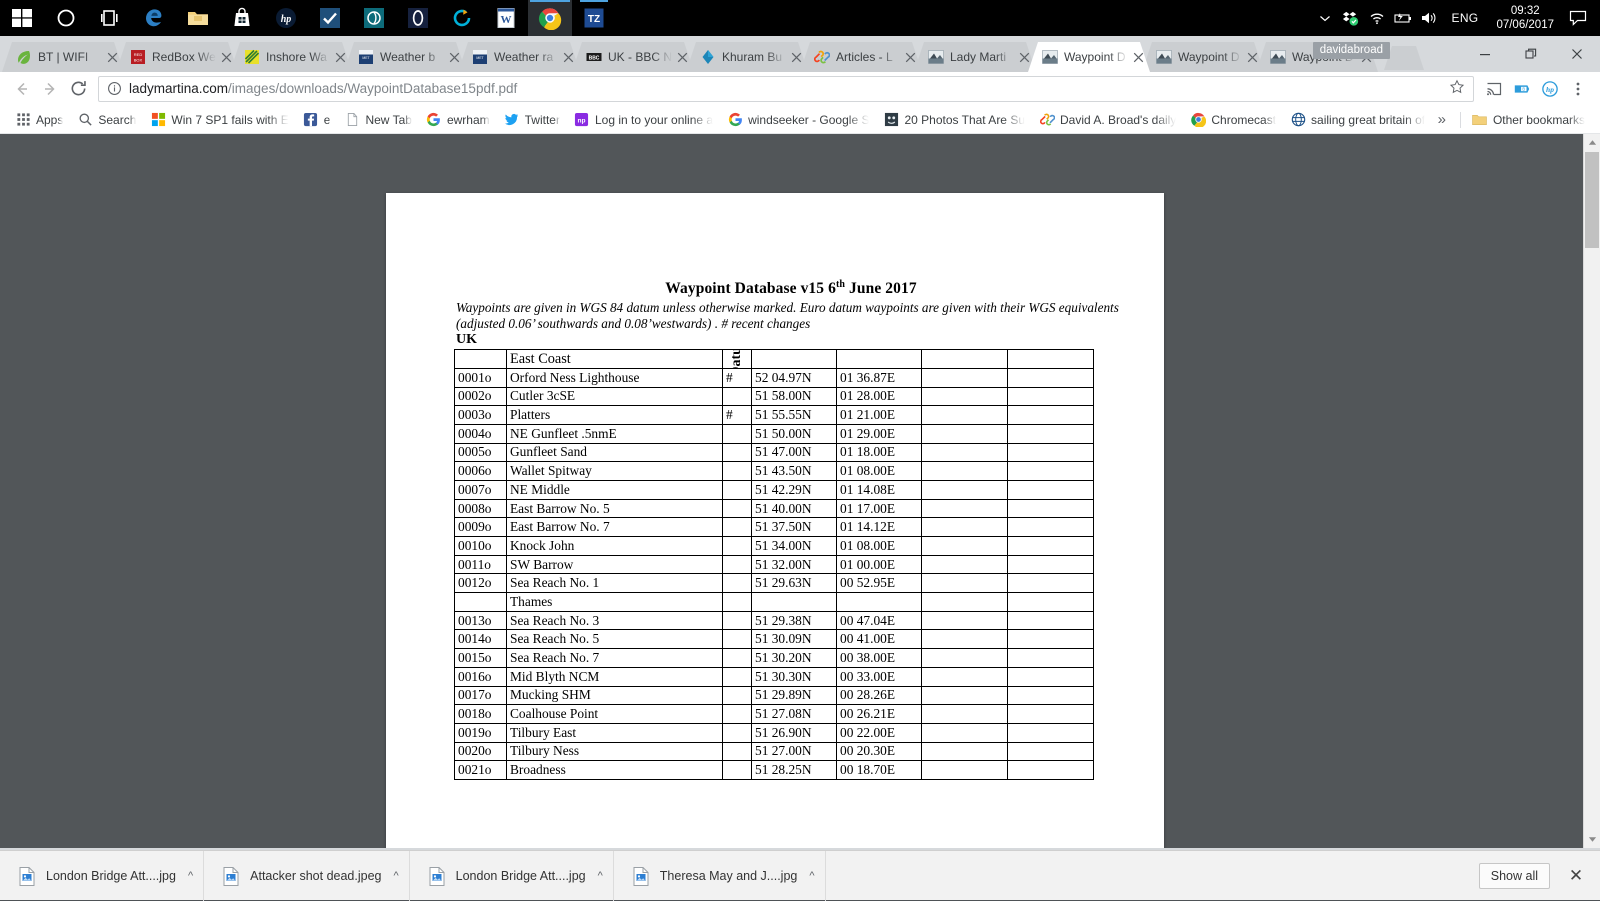 Image resolution: width=1600 pixels, height=901 pixels. What do you see at coordinates (1514, 875) in the screenshot?
I see `show-all-downloads-button: Show all` at bounding box center [1514, 875].